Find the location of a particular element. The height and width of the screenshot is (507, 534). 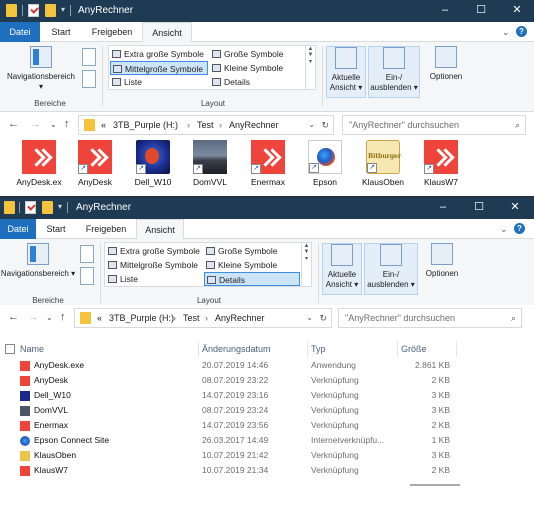

minimize-icon: – is located at coordinates (443, 207).